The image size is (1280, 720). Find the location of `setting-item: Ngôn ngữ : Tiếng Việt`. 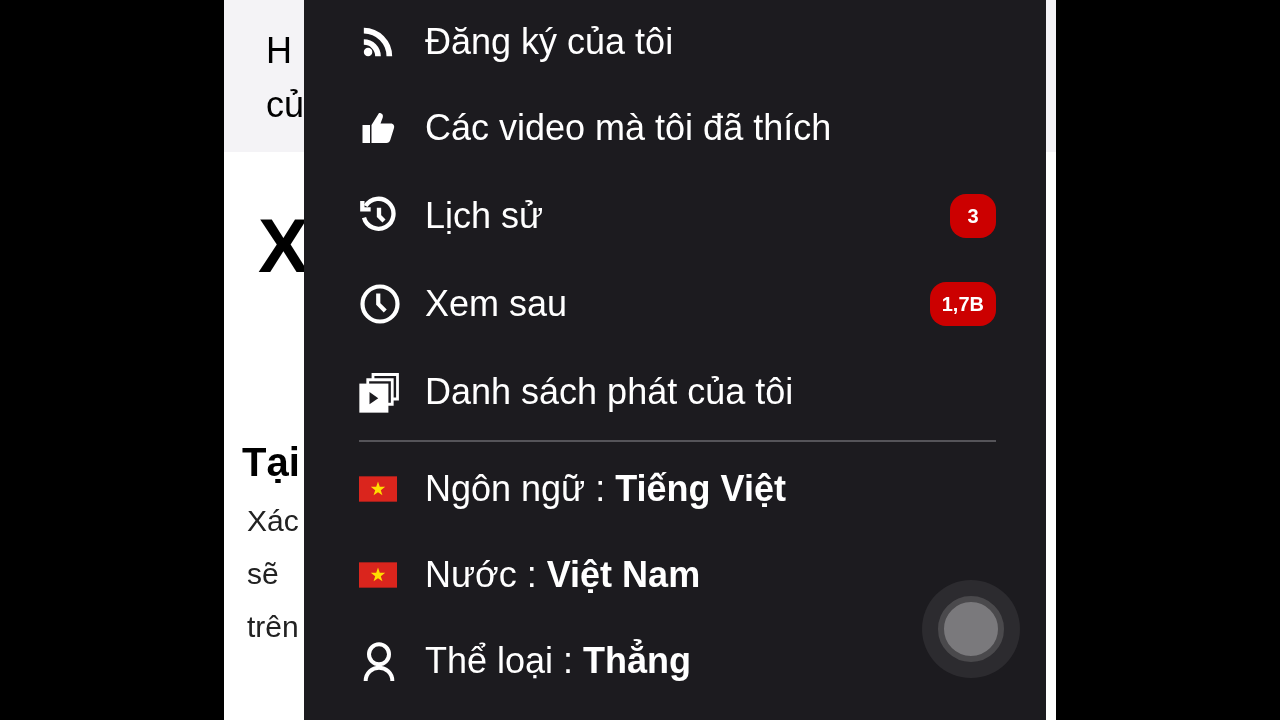

setting-item: Ngôn ngữ : Tiếng Việt is located at coordinates (605, 489).